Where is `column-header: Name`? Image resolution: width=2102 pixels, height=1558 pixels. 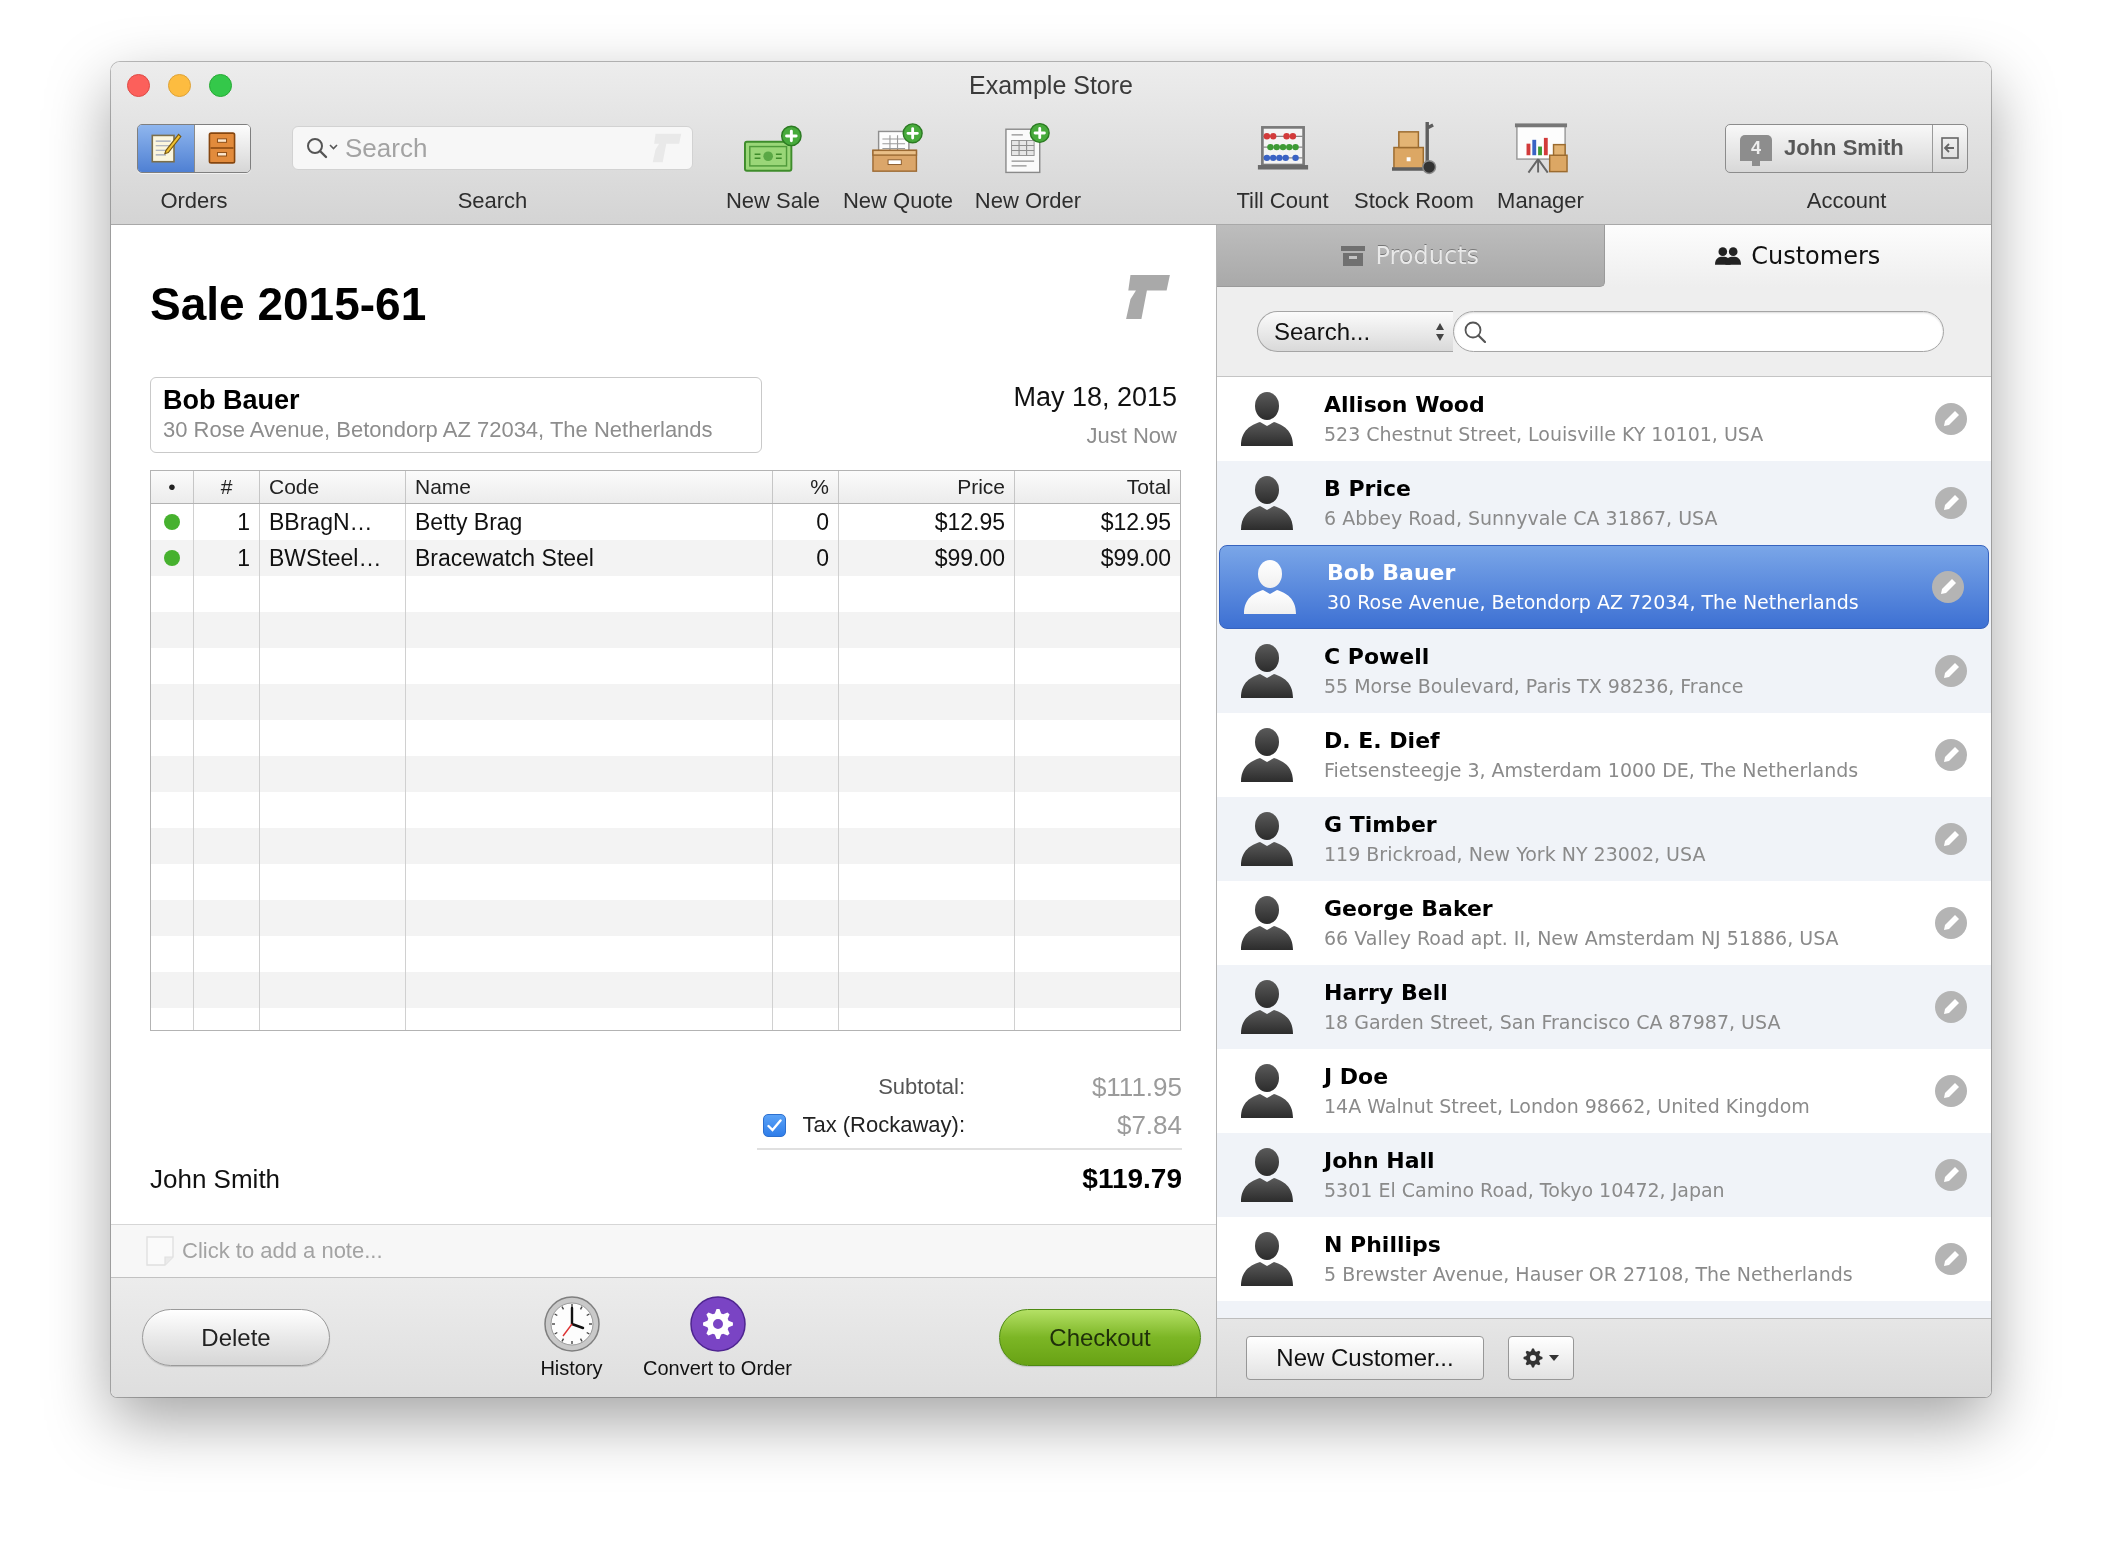
column-header: Name is located at coordinates (589, 487).